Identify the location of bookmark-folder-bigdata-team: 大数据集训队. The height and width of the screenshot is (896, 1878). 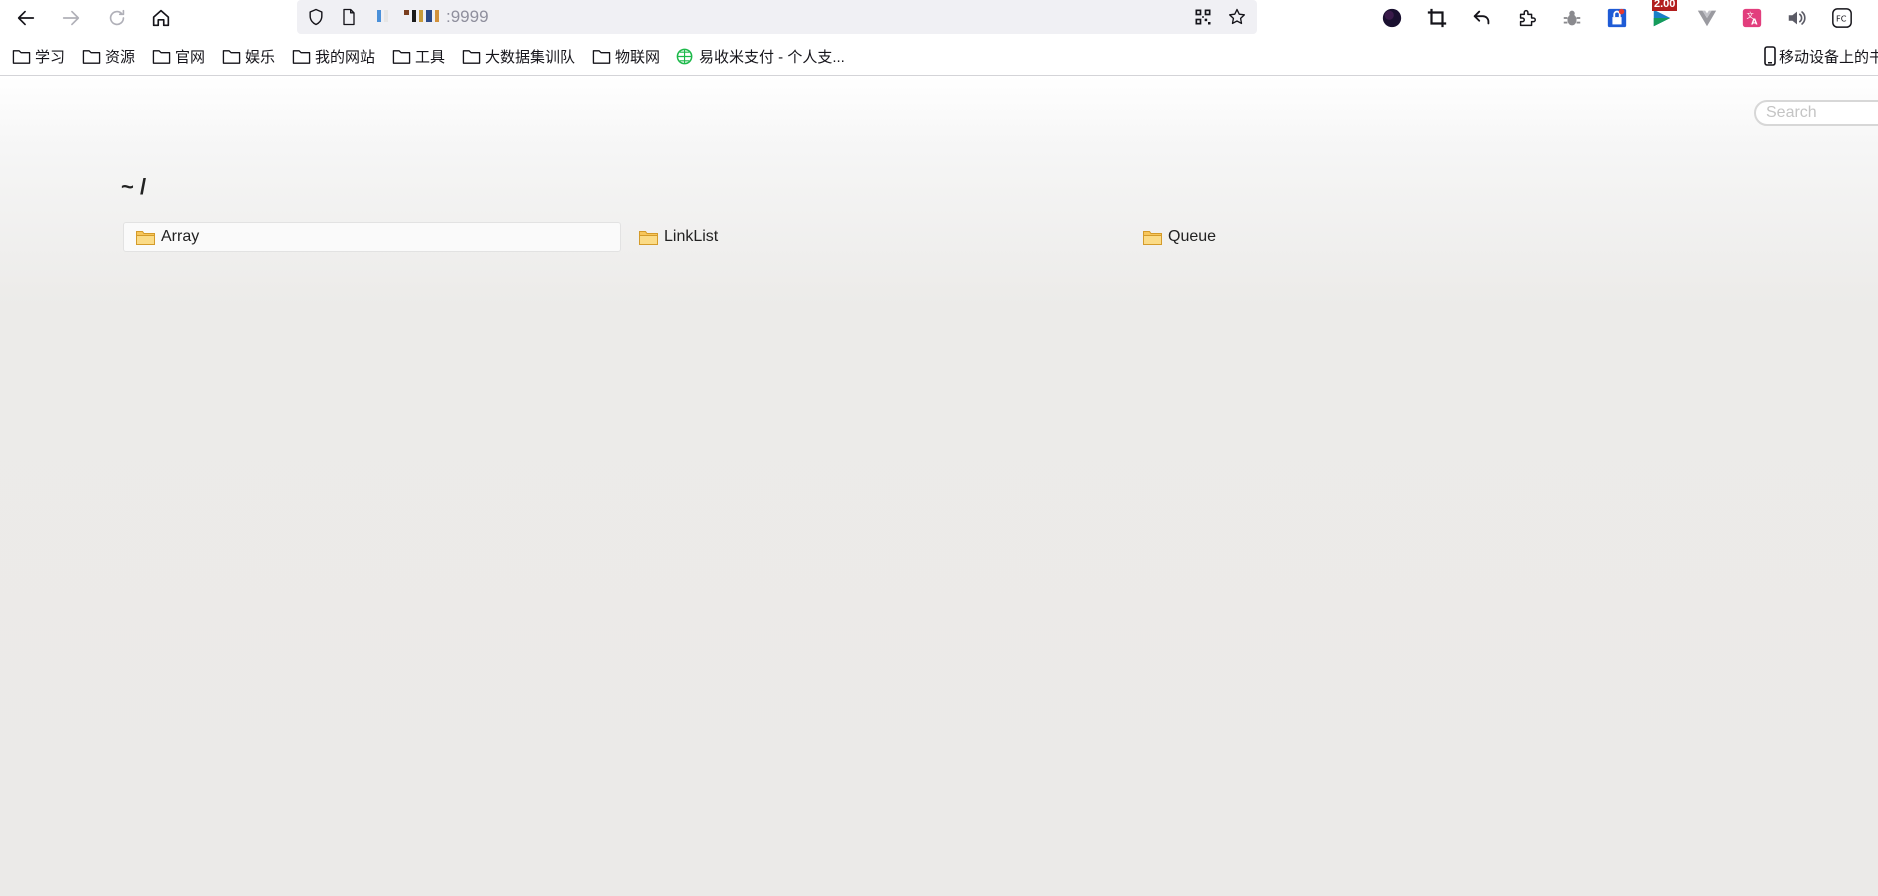
(518, 56).